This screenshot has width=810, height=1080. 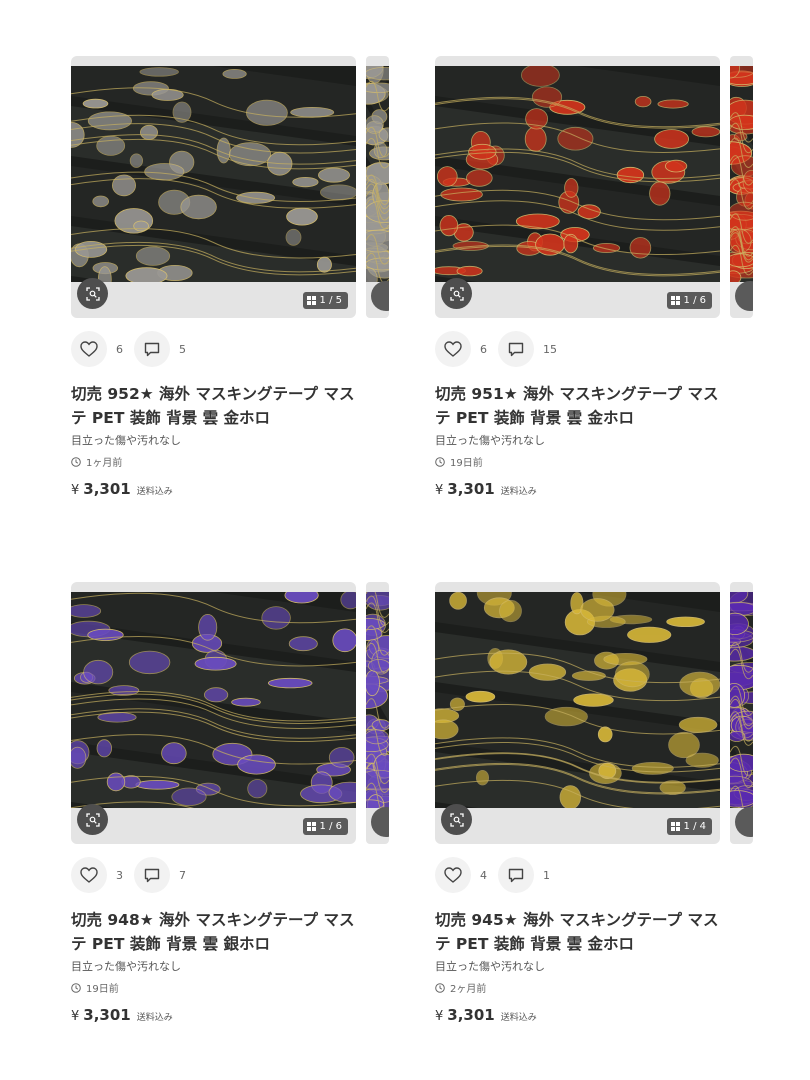 What do you see at coordinates (182, 875) in the screenshot?
I see `comment-count: 7` at bounding box center [182, 875].